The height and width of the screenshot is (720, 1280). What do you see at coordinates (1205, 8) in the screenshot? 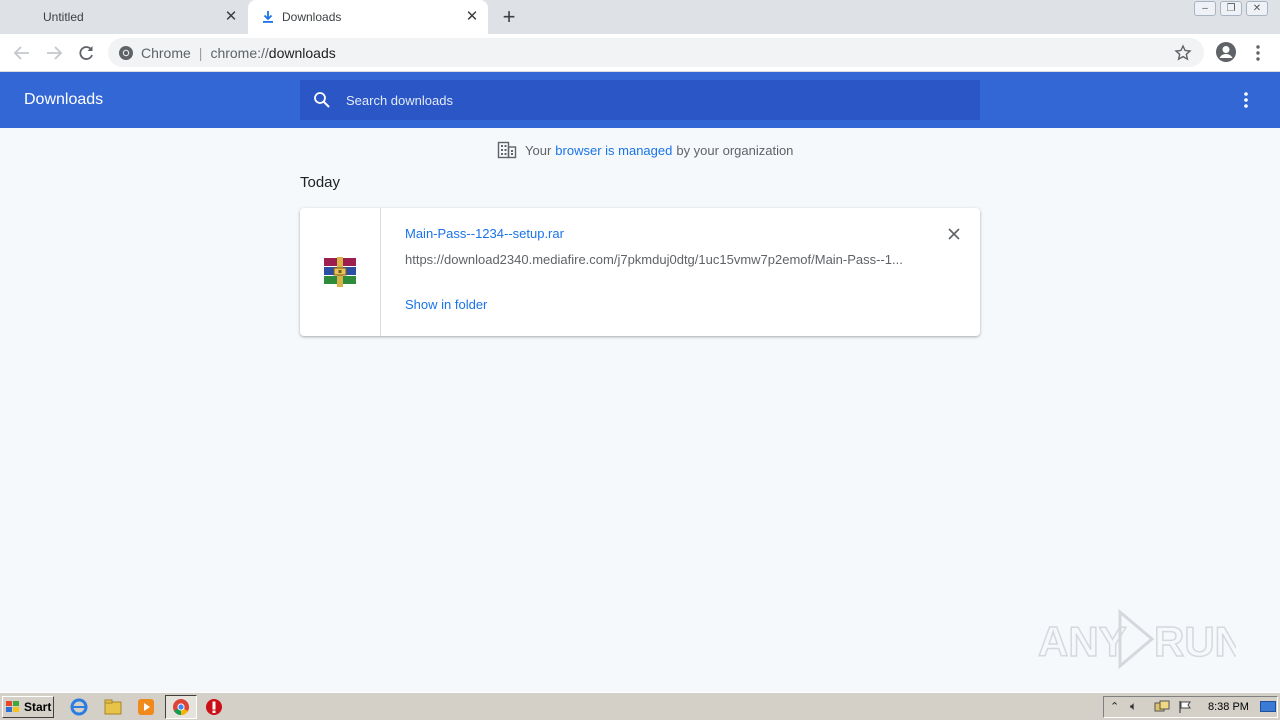
I see `minimize-button: –` at bounding box center [1205, 8].